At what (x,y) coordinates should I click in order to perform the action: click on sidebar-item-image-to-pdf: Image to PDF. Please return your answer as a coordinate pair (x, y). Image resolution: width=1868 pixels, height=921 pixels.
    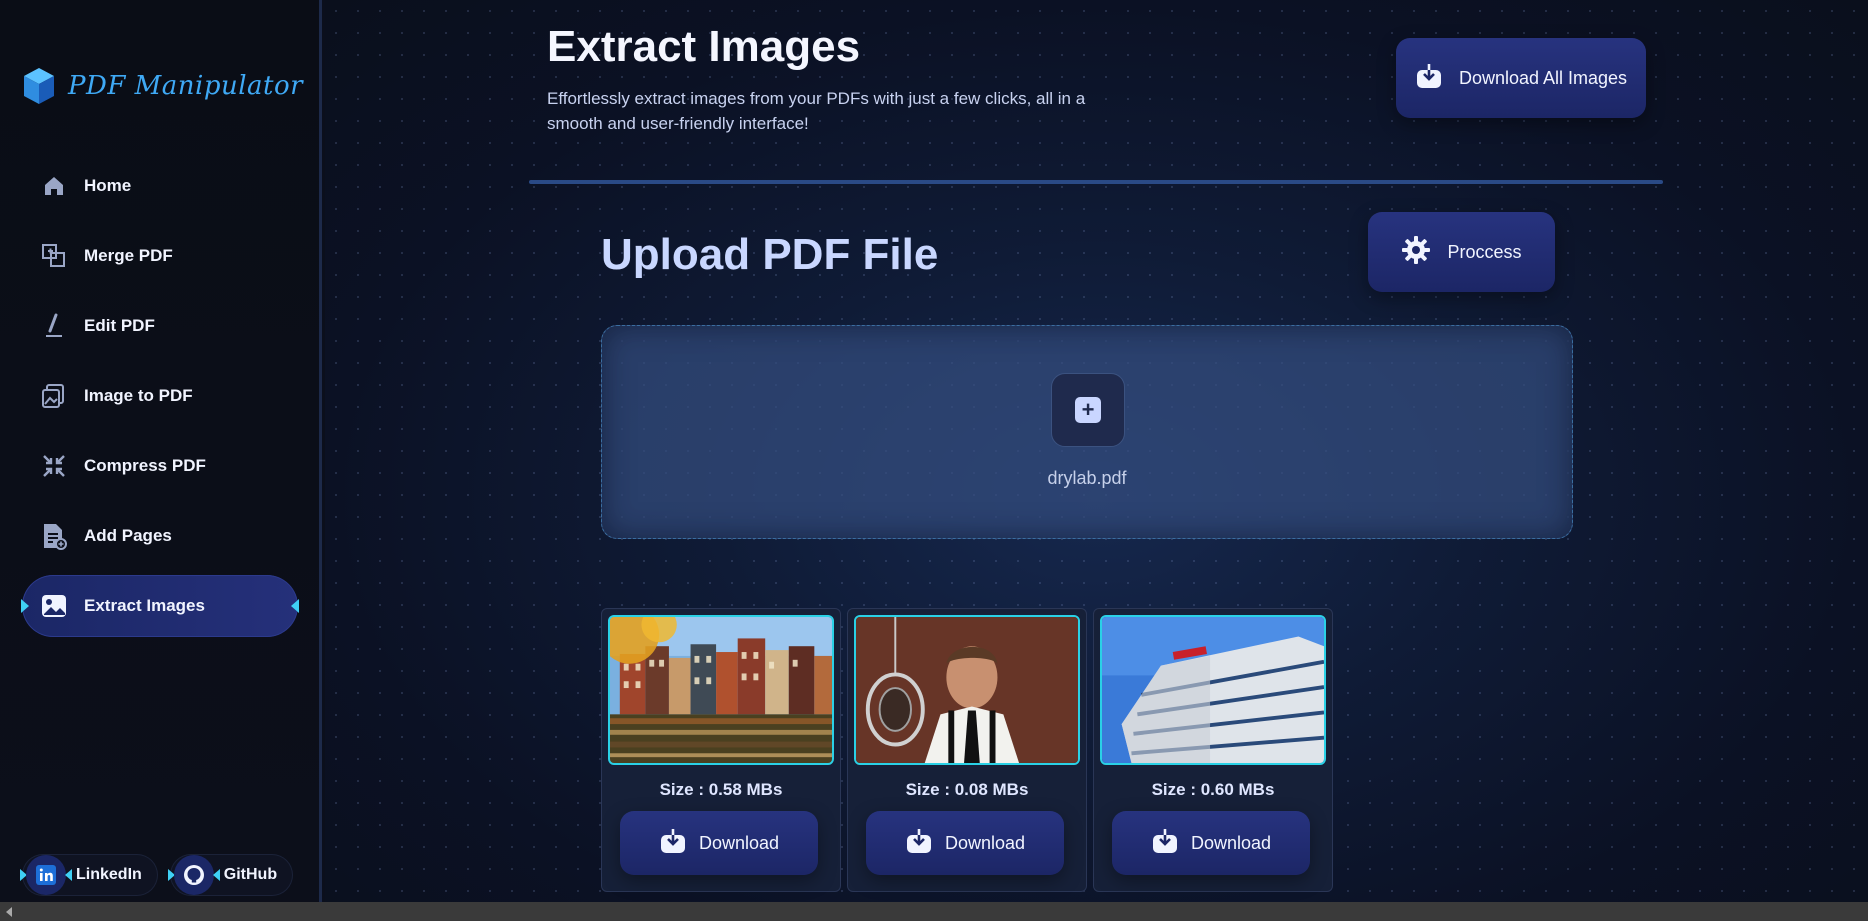
    Looking at the image, I should click on (160, 396).